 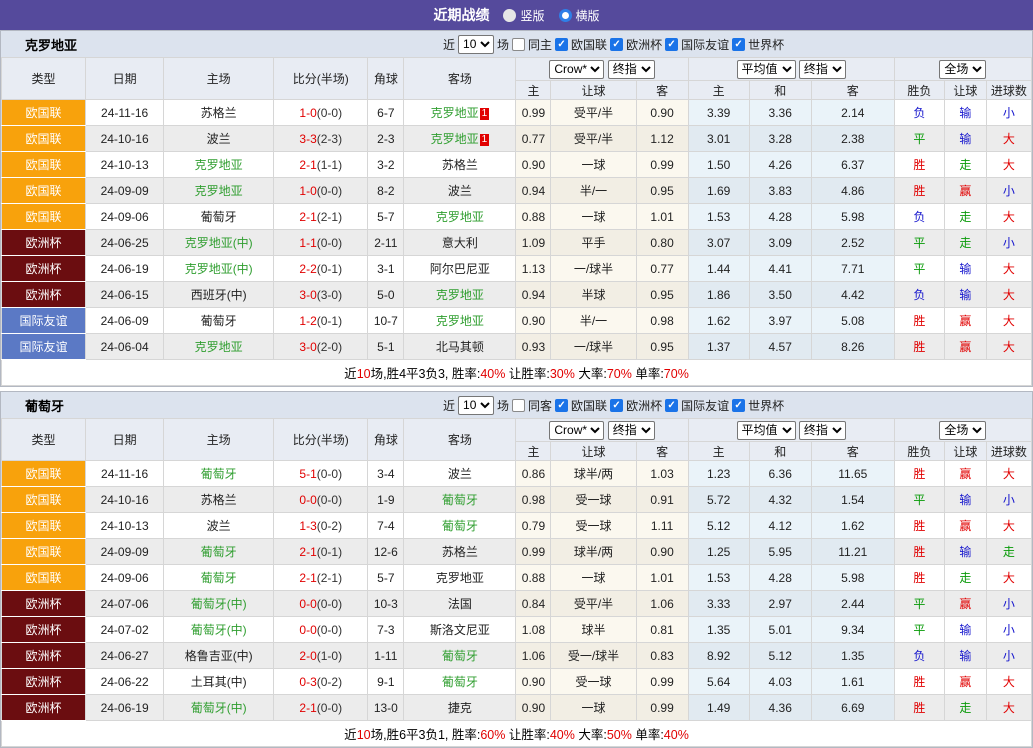 I want to click on column-header: 客场, so click(x=460, y=78).